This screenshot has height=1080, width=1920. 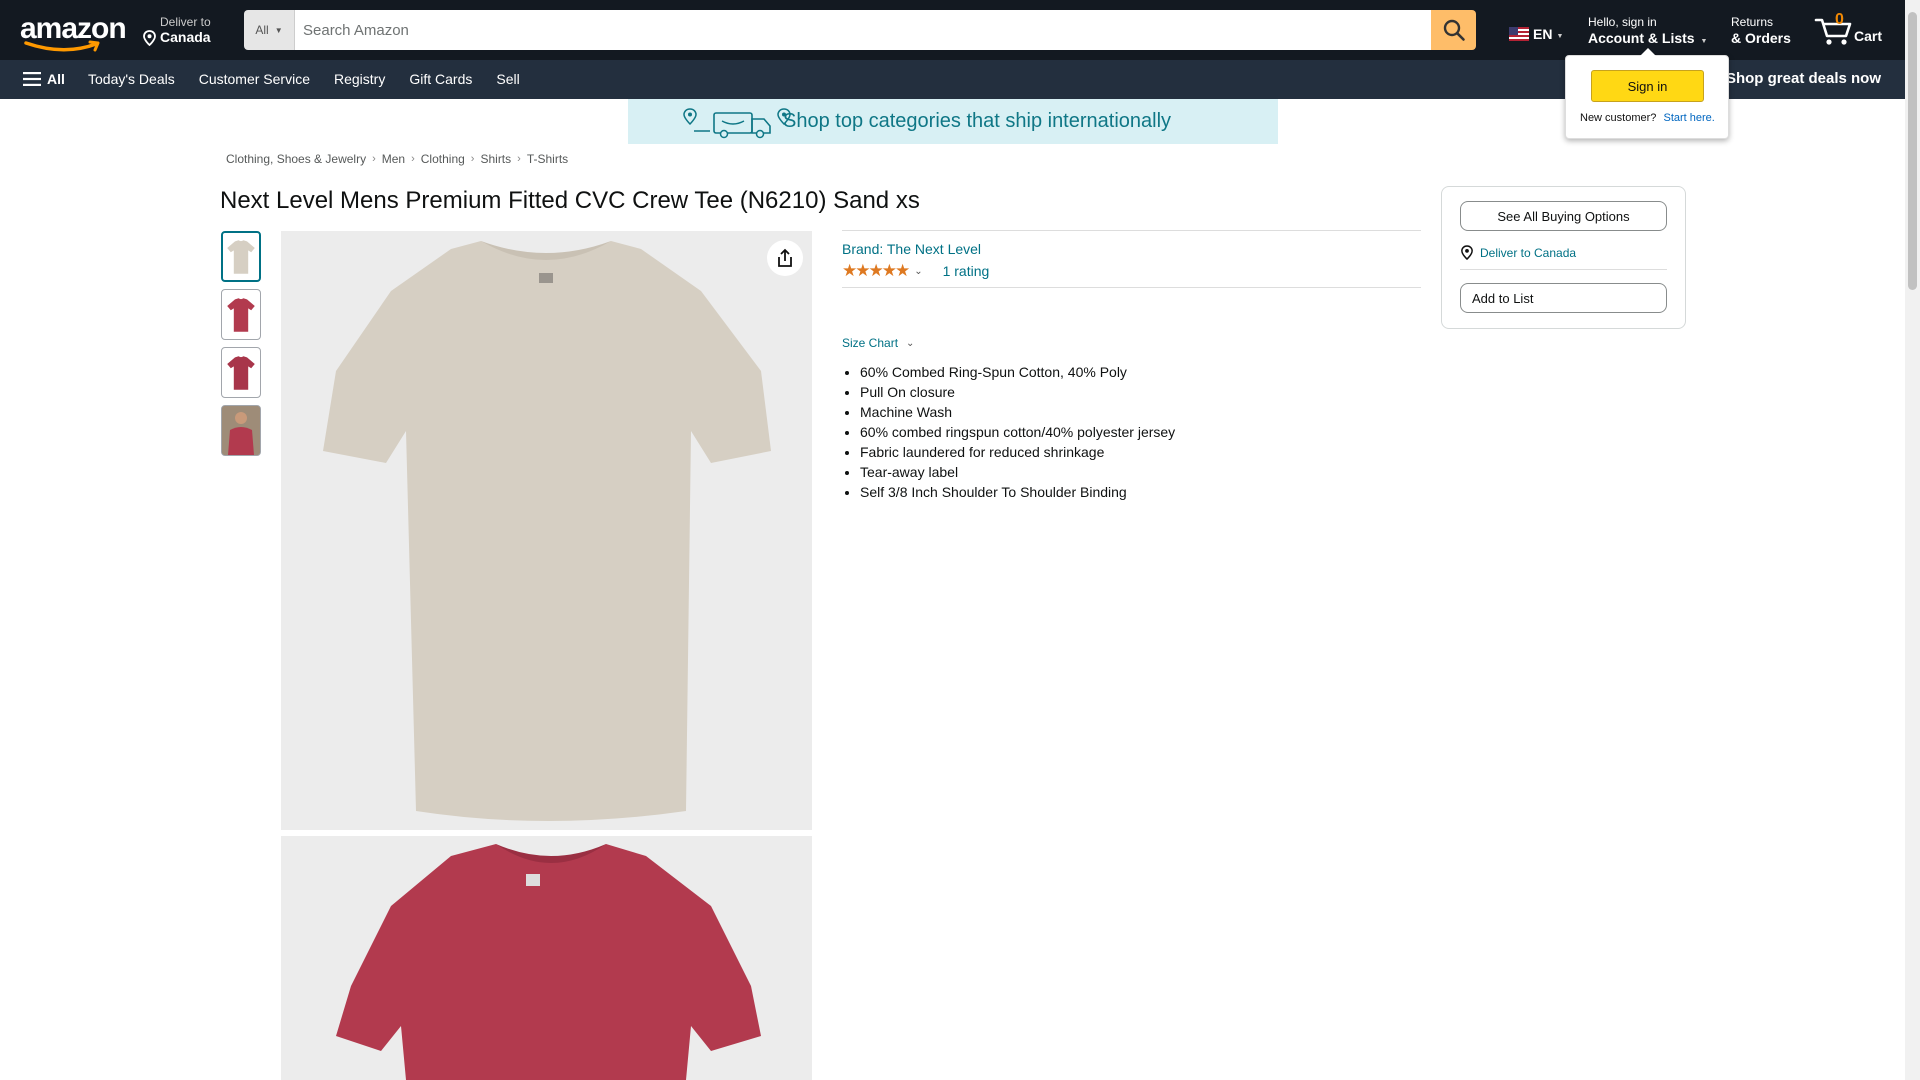 I want to click on thumbnail-sand-tee, so click(x=241, y=256).